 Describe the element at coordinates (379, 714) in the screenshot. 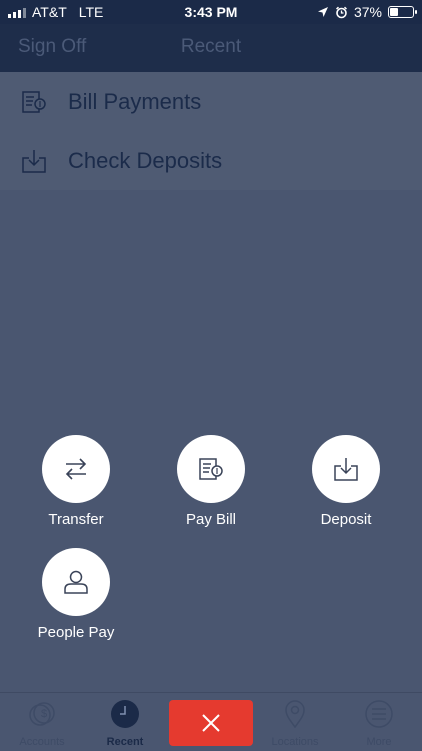

I see `menu-icon` at that location.